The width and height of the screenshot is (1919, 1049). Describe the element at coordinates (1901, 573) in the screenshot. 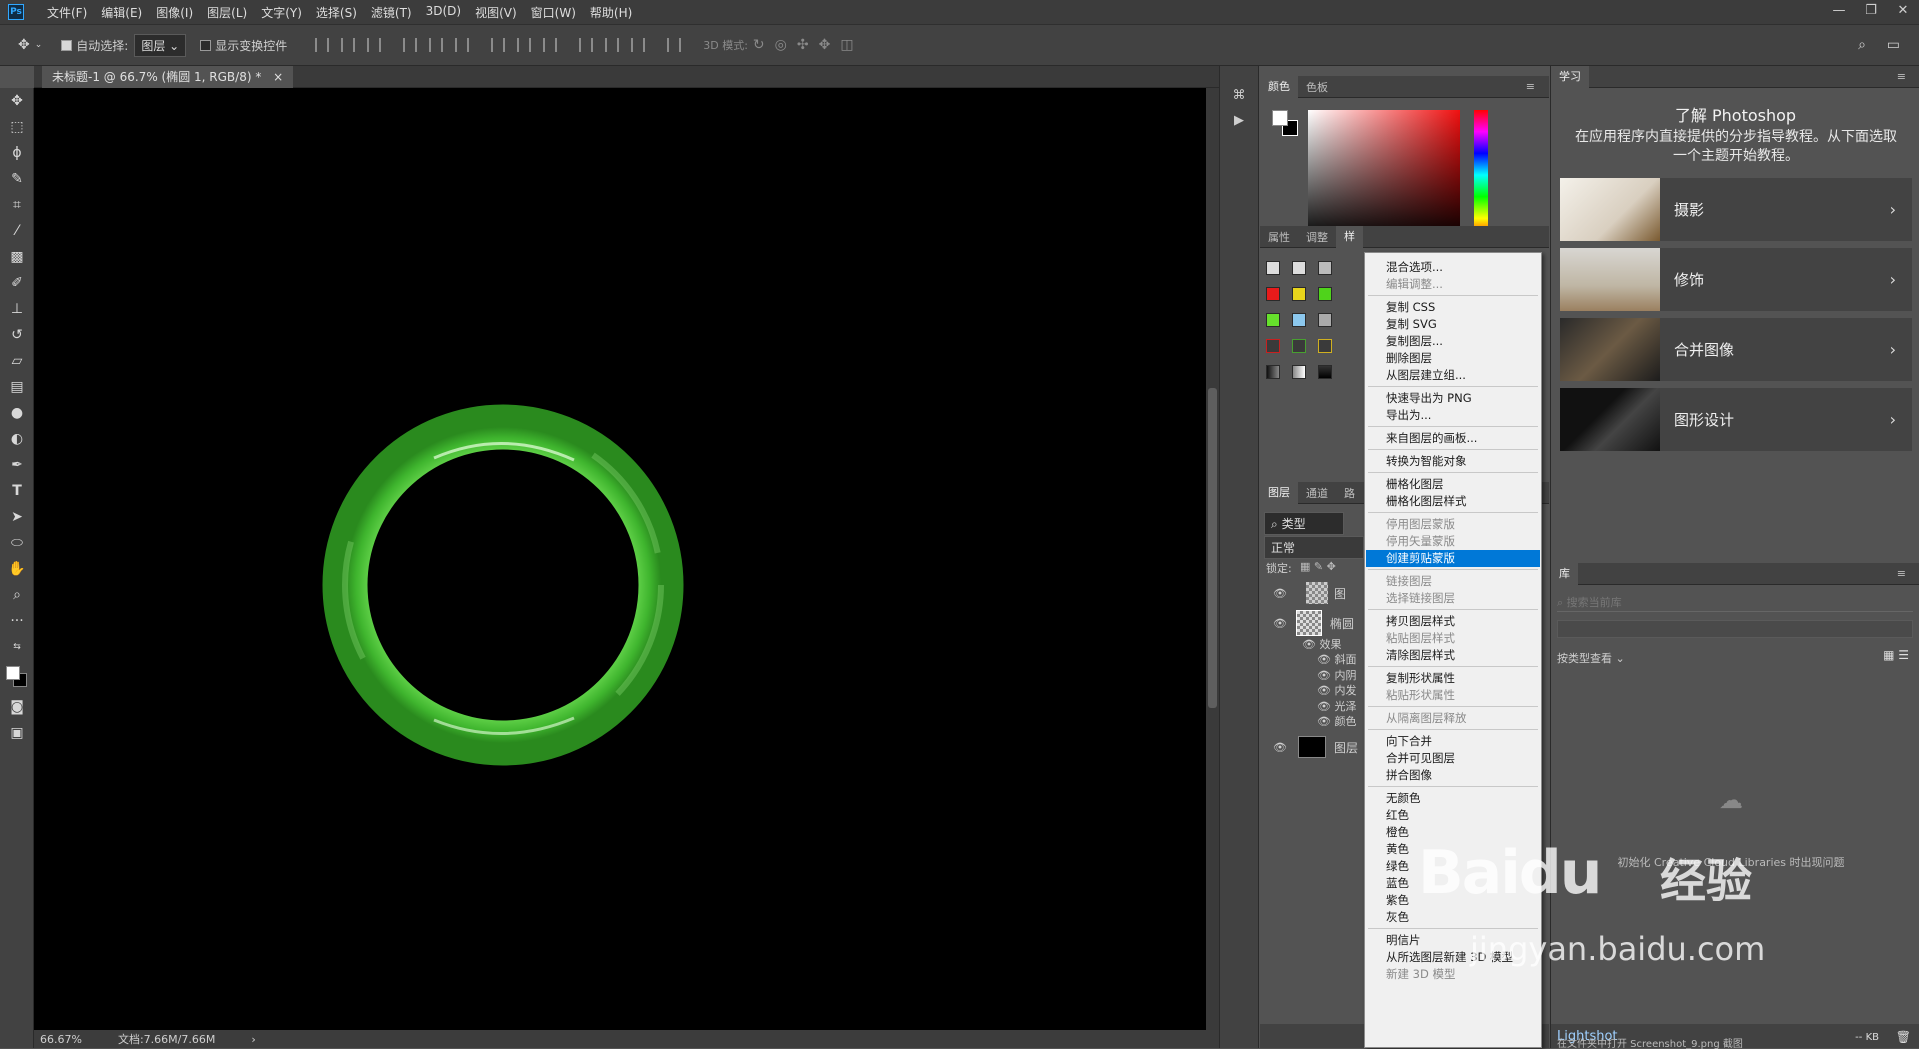

I see `panel-menu-icon: ≡` at that location.